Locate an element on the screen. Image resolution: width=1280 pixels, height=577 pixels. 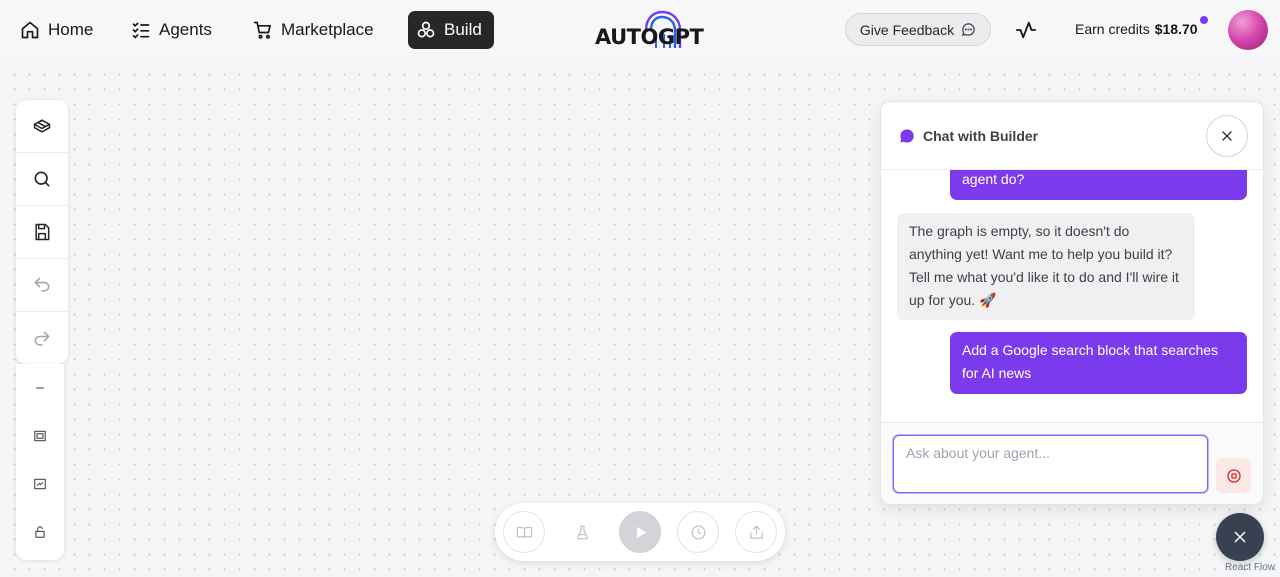
flow-controls is located at coordinates (40, 462).